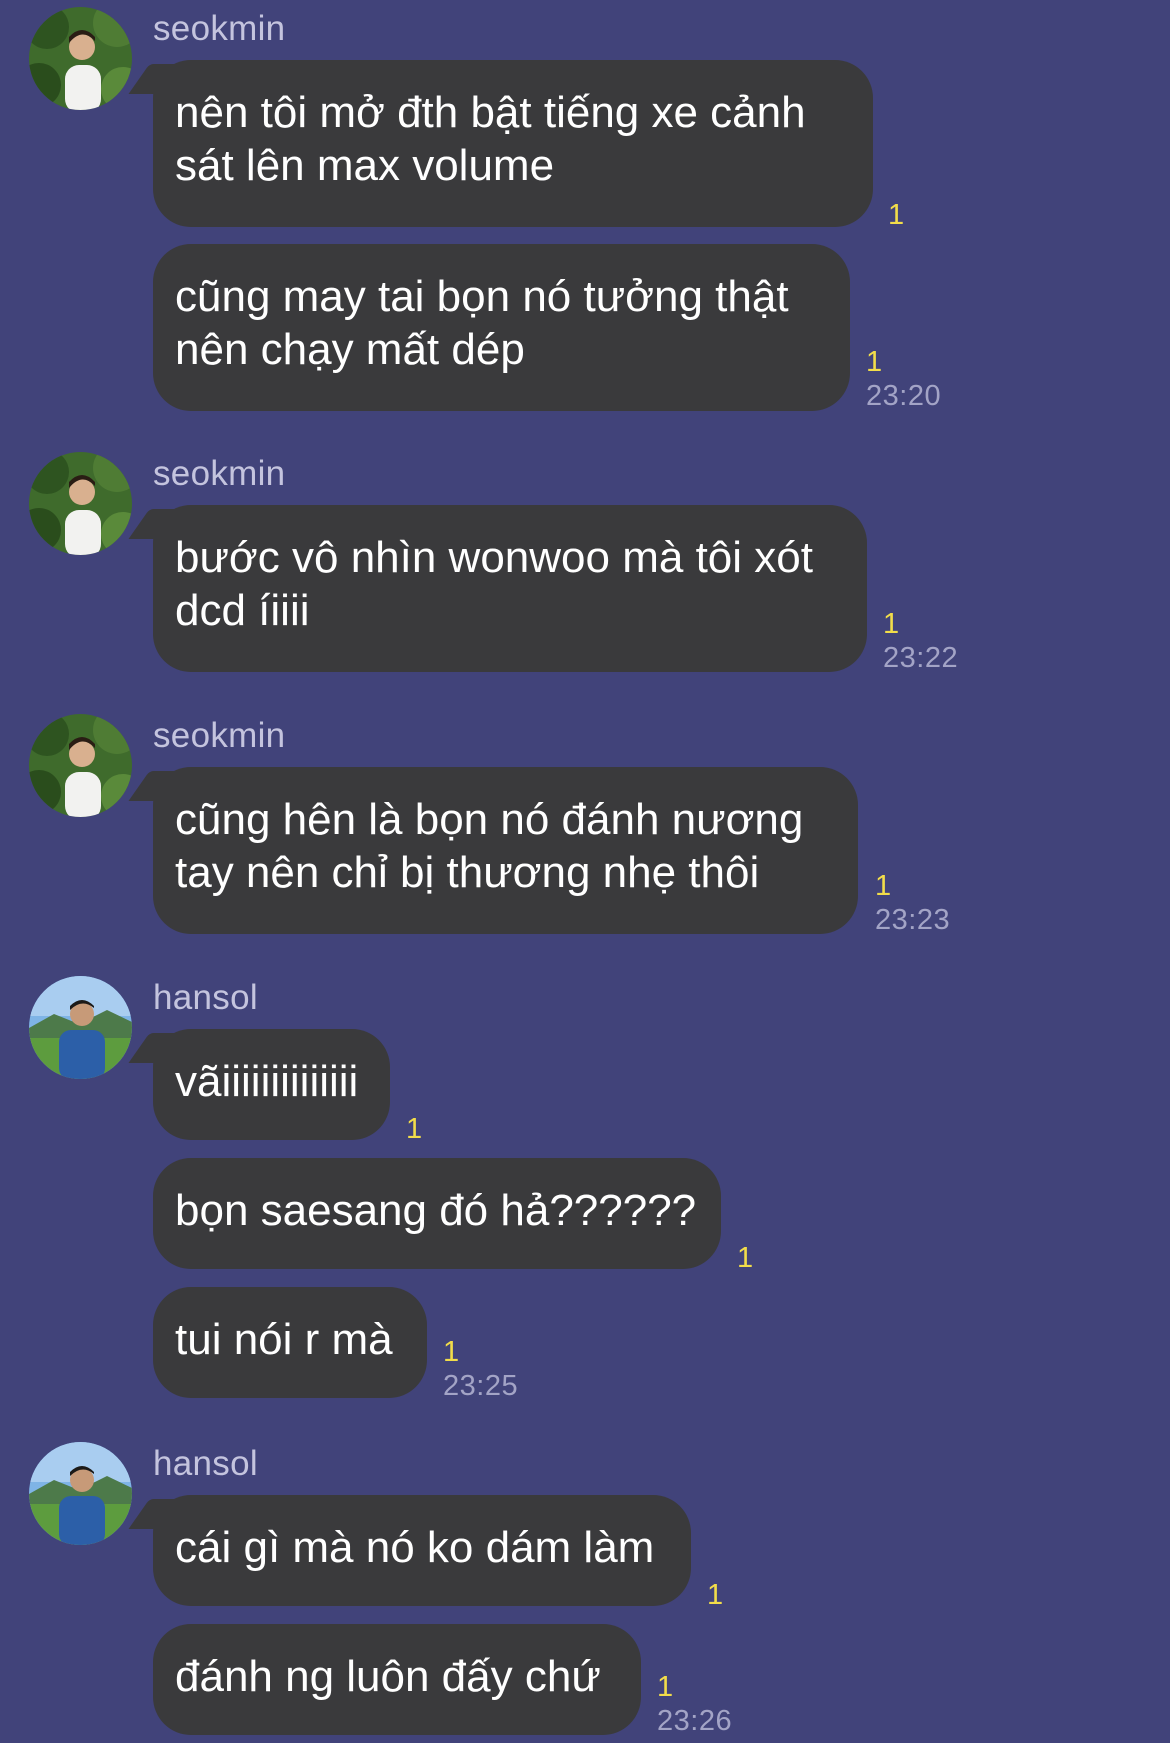 This screenshot has width=1170, height=1743. Describe the element at coordinates (903, 379) in the screenshot. I see `message-meta: 1 23:20` at that location.